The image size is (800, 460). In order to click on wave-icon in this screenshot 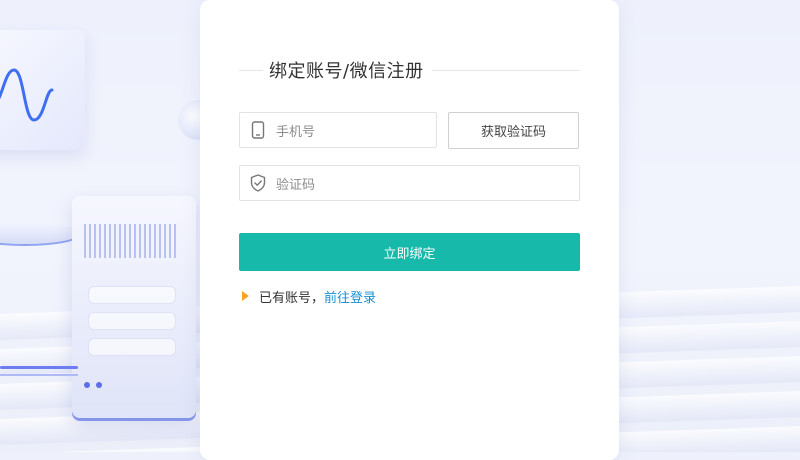, I will do `click(27, 95)`.